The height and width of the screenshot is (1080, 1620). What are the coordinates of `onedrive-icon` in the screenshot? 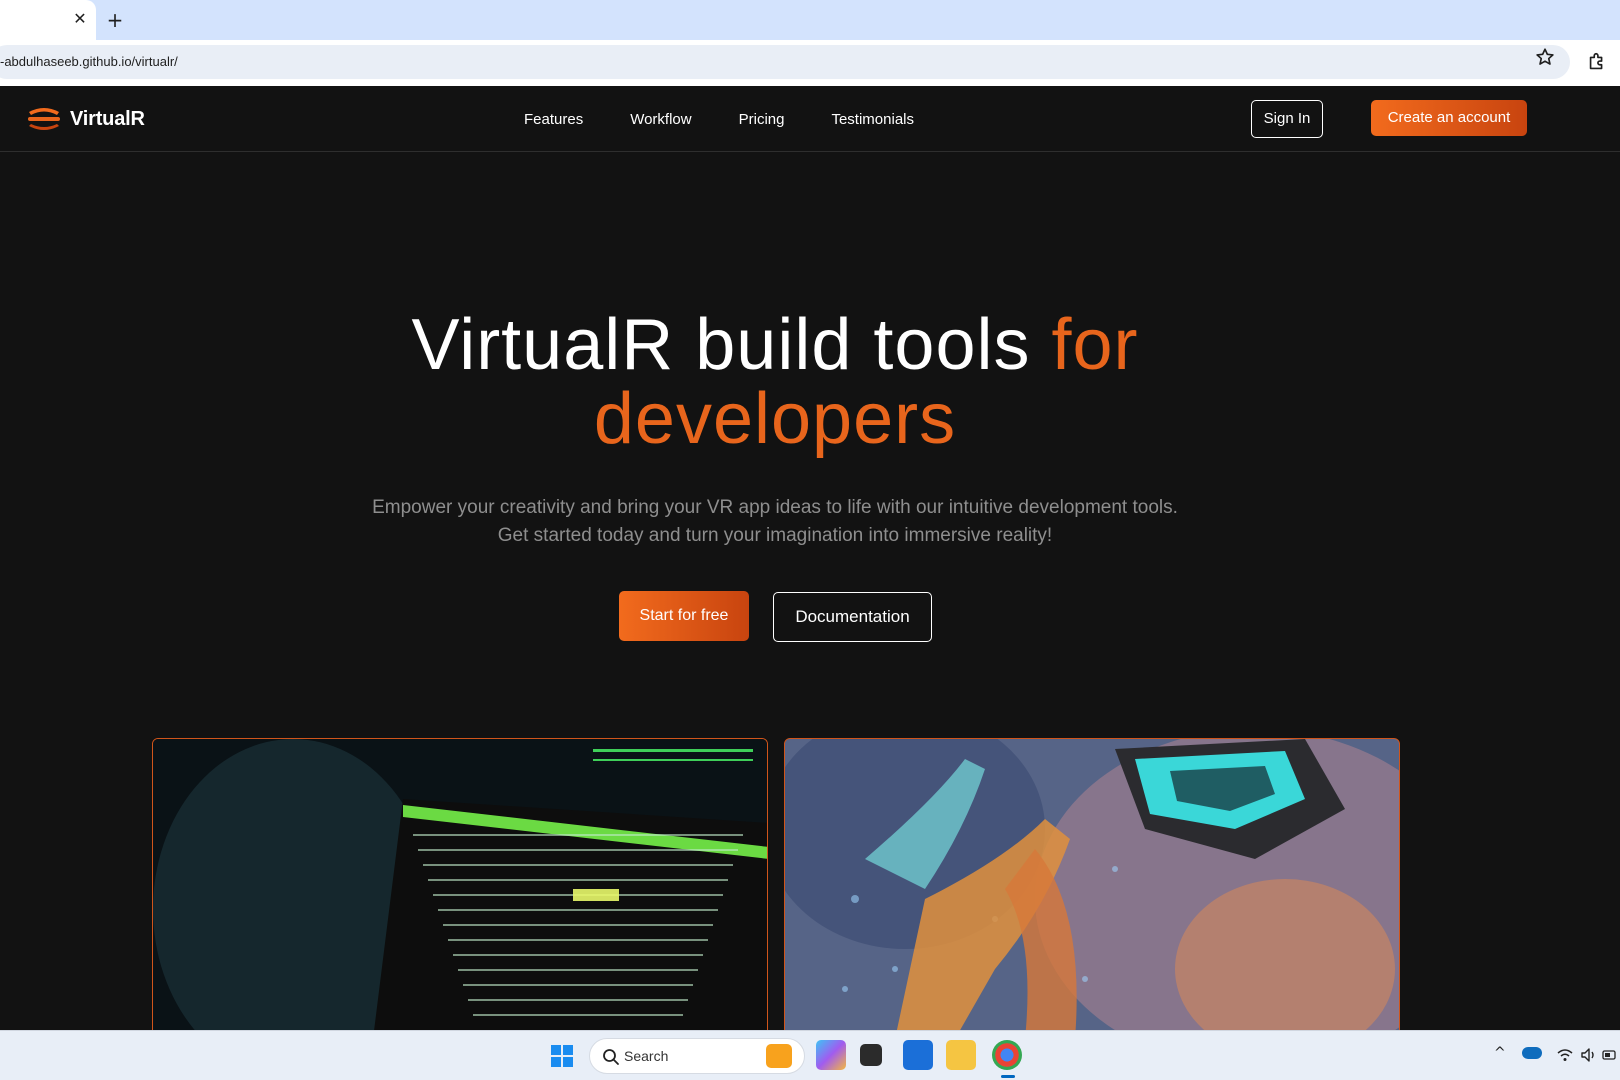 It's located at (1532, 1053).